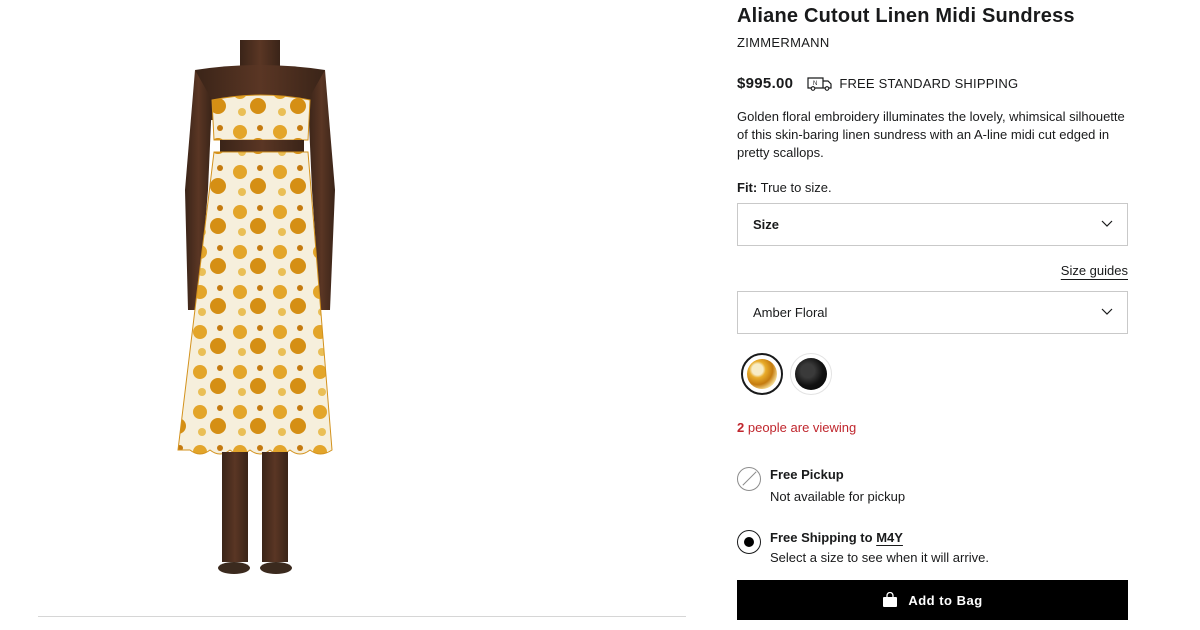  I want to click on svg-text: N, so click(815, 84).